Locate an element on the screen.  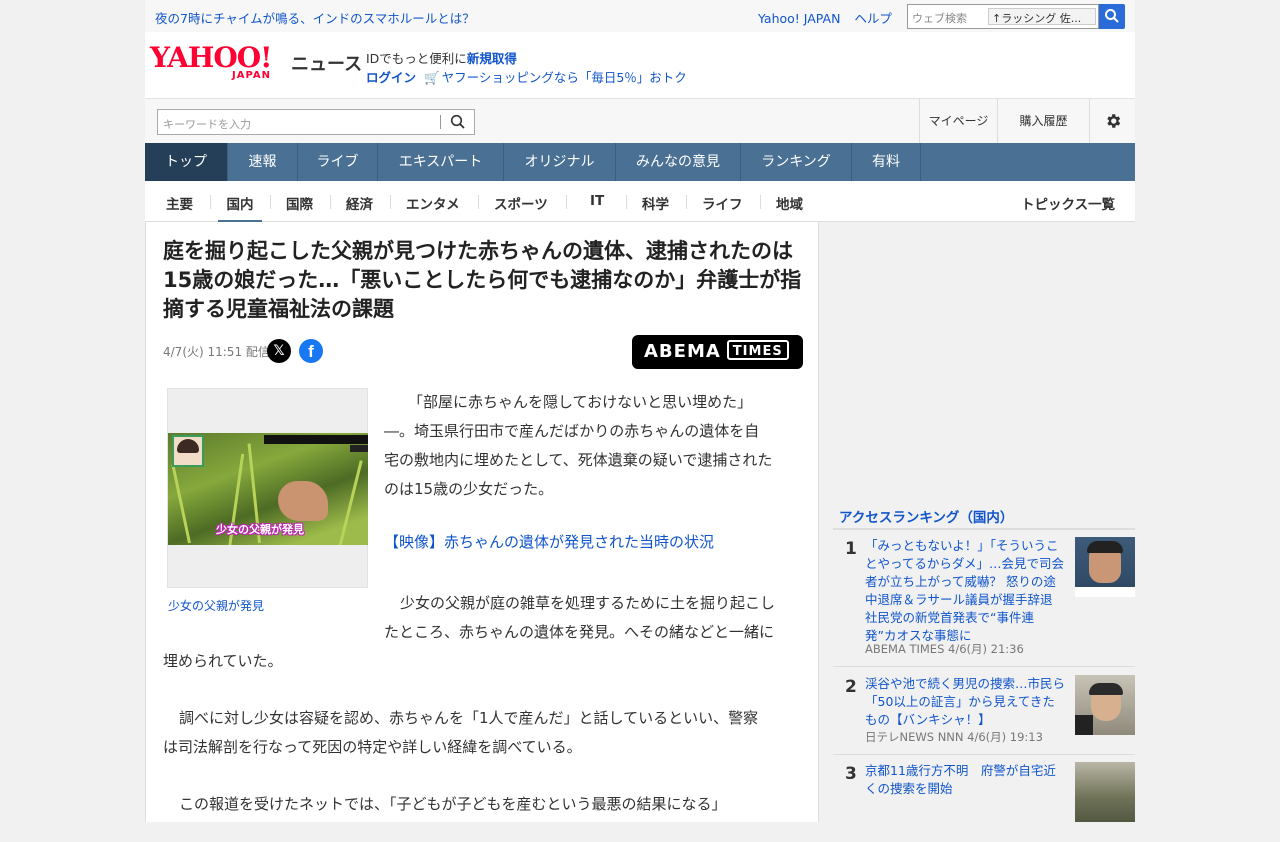
paragraph-line: 少女の父親が庭の雑草を処理するために土を掘り起こし is located at coordinates (588, 603).